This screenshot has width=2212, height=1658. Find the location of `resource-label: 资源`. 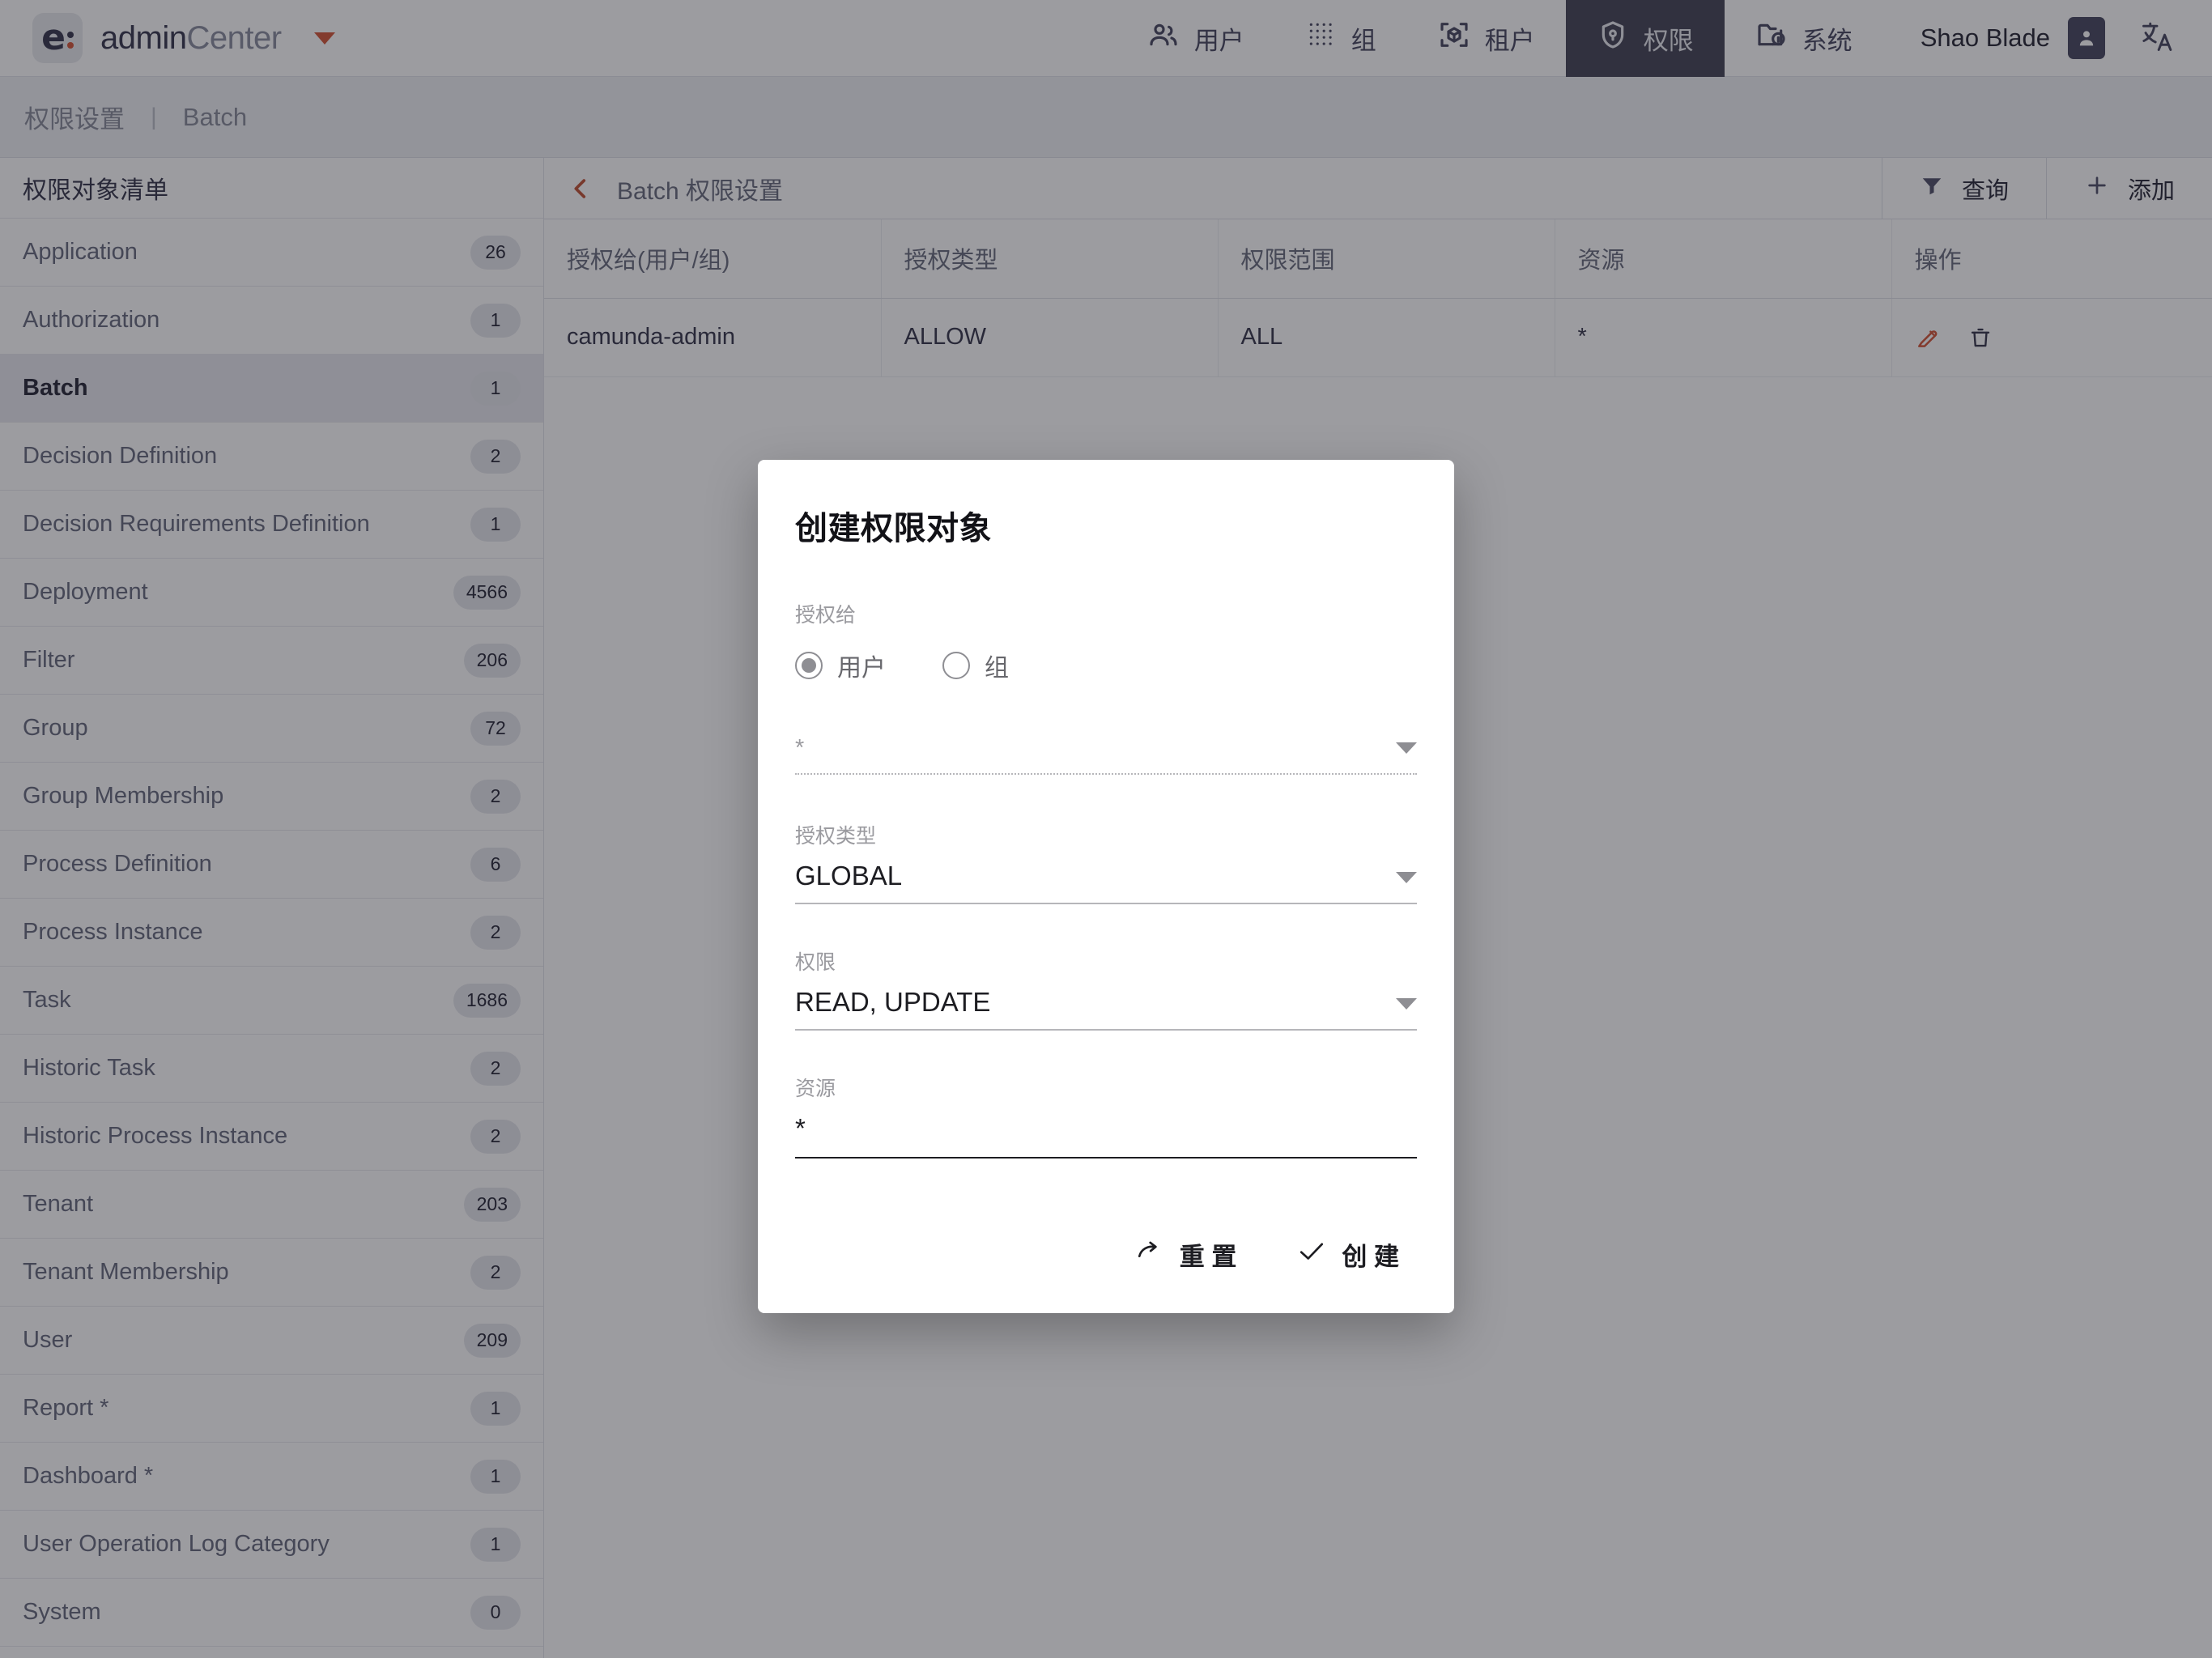

resource-label: 资源 is located at coordinates (816, 1089).